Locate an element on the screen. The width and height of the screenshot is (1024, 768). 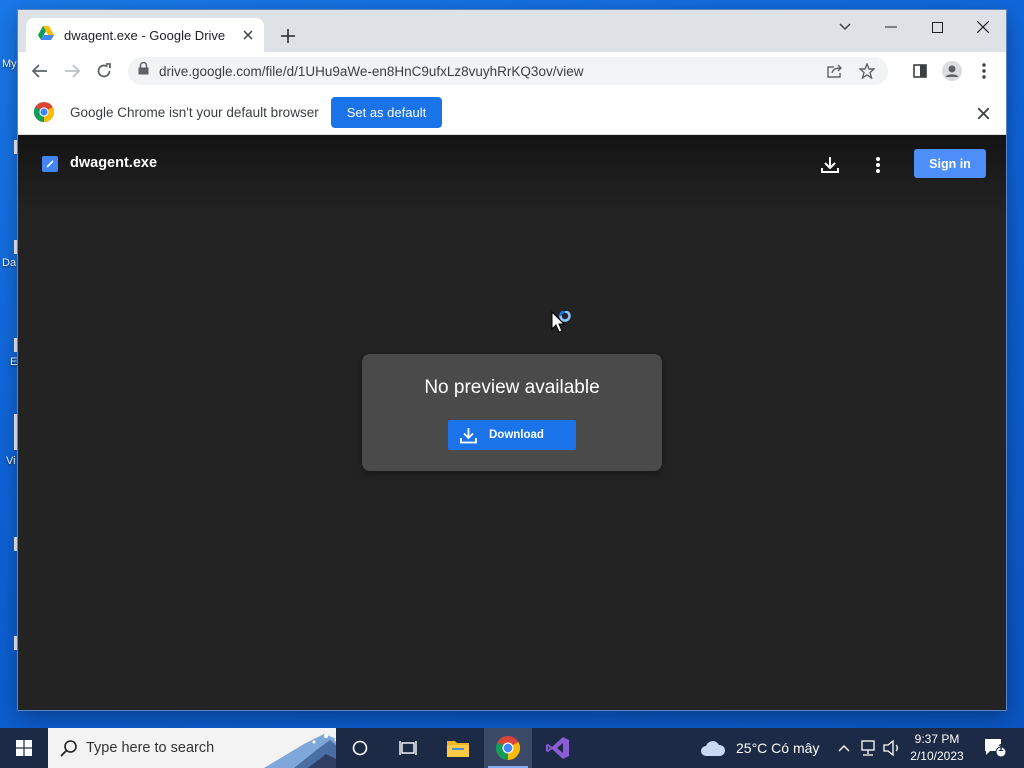
search-highlight-art is located at coordinates (300, 748).